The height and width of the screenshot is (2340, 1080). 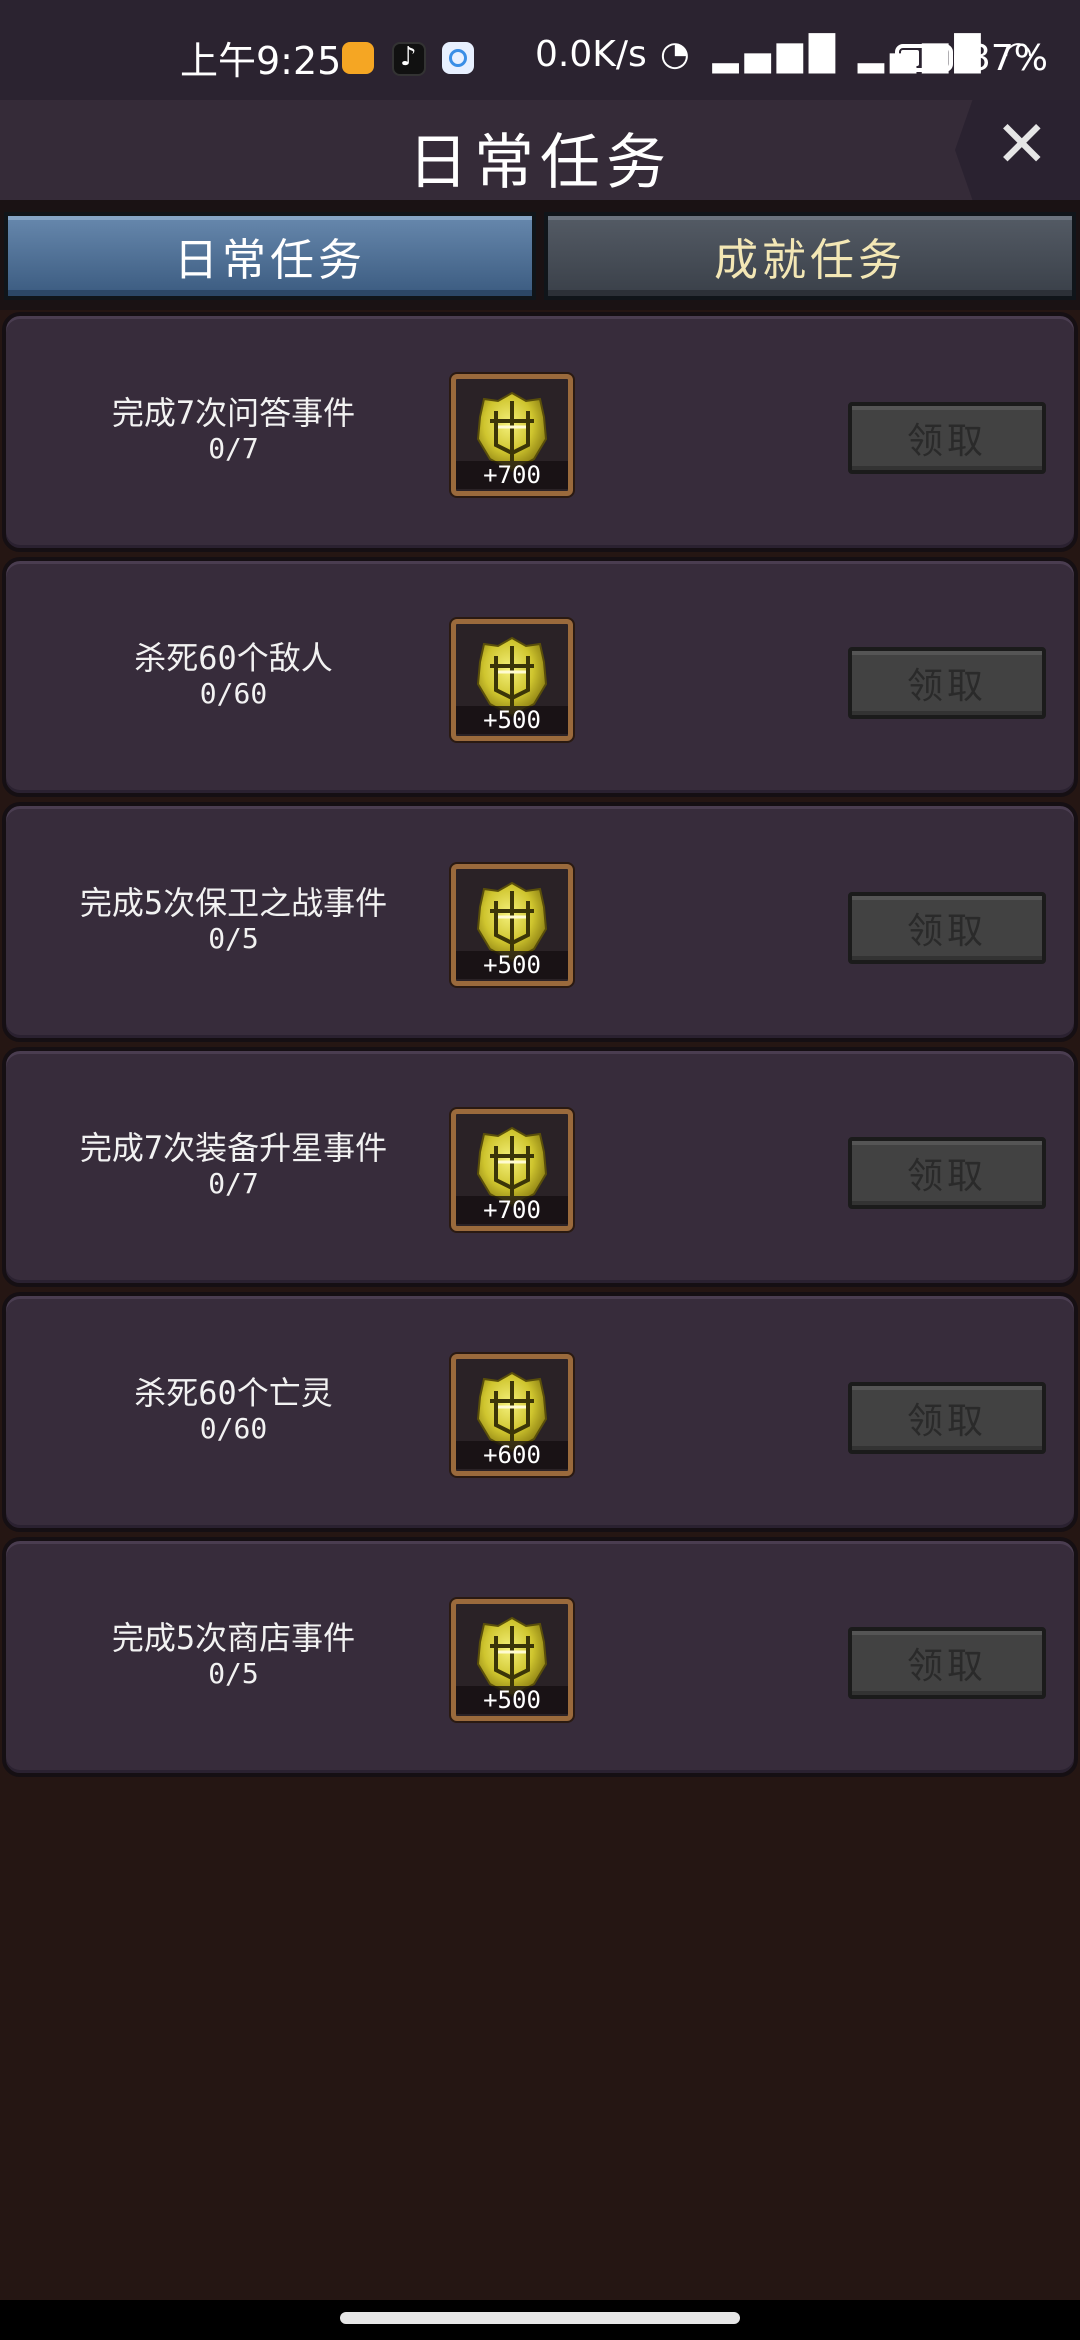 I want to click on tiktok-icon, so click(x=409, y=59).